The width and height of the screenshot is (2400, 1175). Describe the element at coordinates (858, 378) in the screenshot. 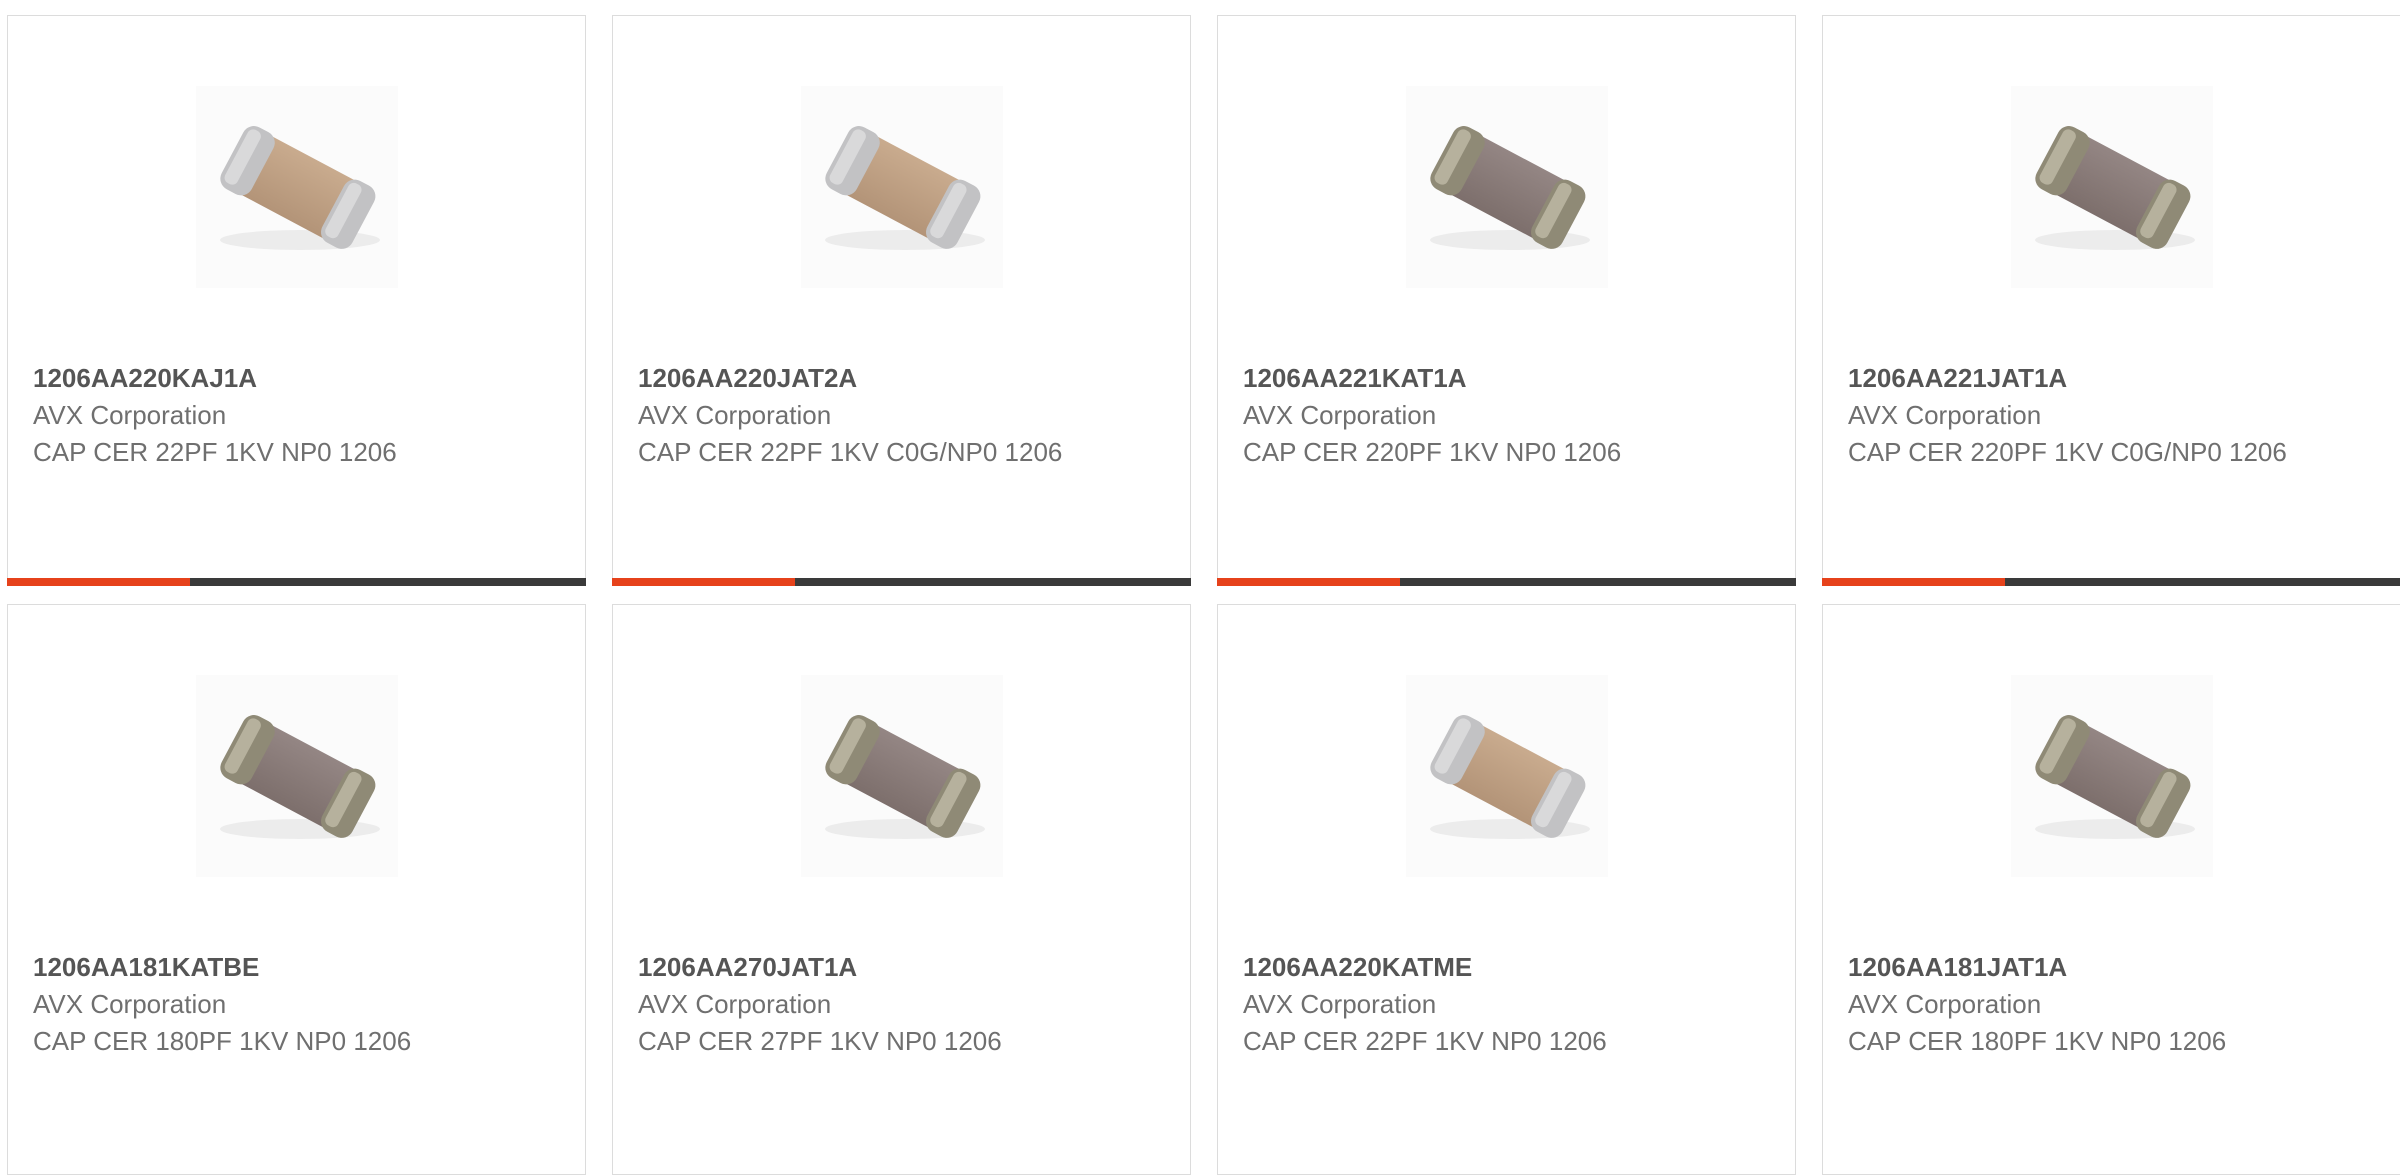

I see `part-number-link: 1206AA220JAT2A` at that location.